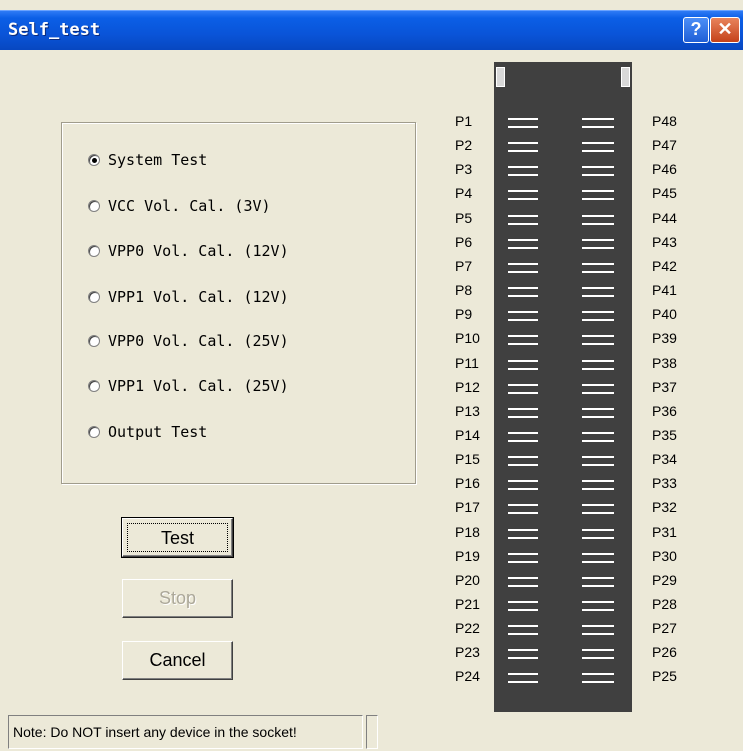  I want to click on socket-lever-left, so click(500, 77).